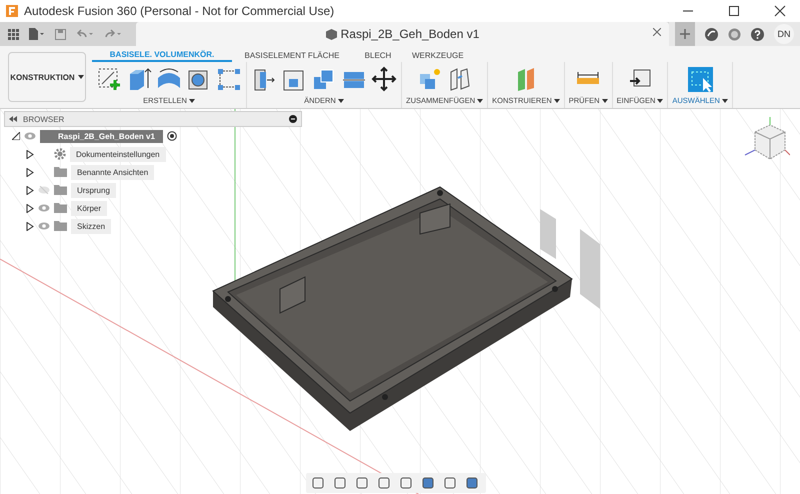  I want to click on gear-icon, so click(60, 154).